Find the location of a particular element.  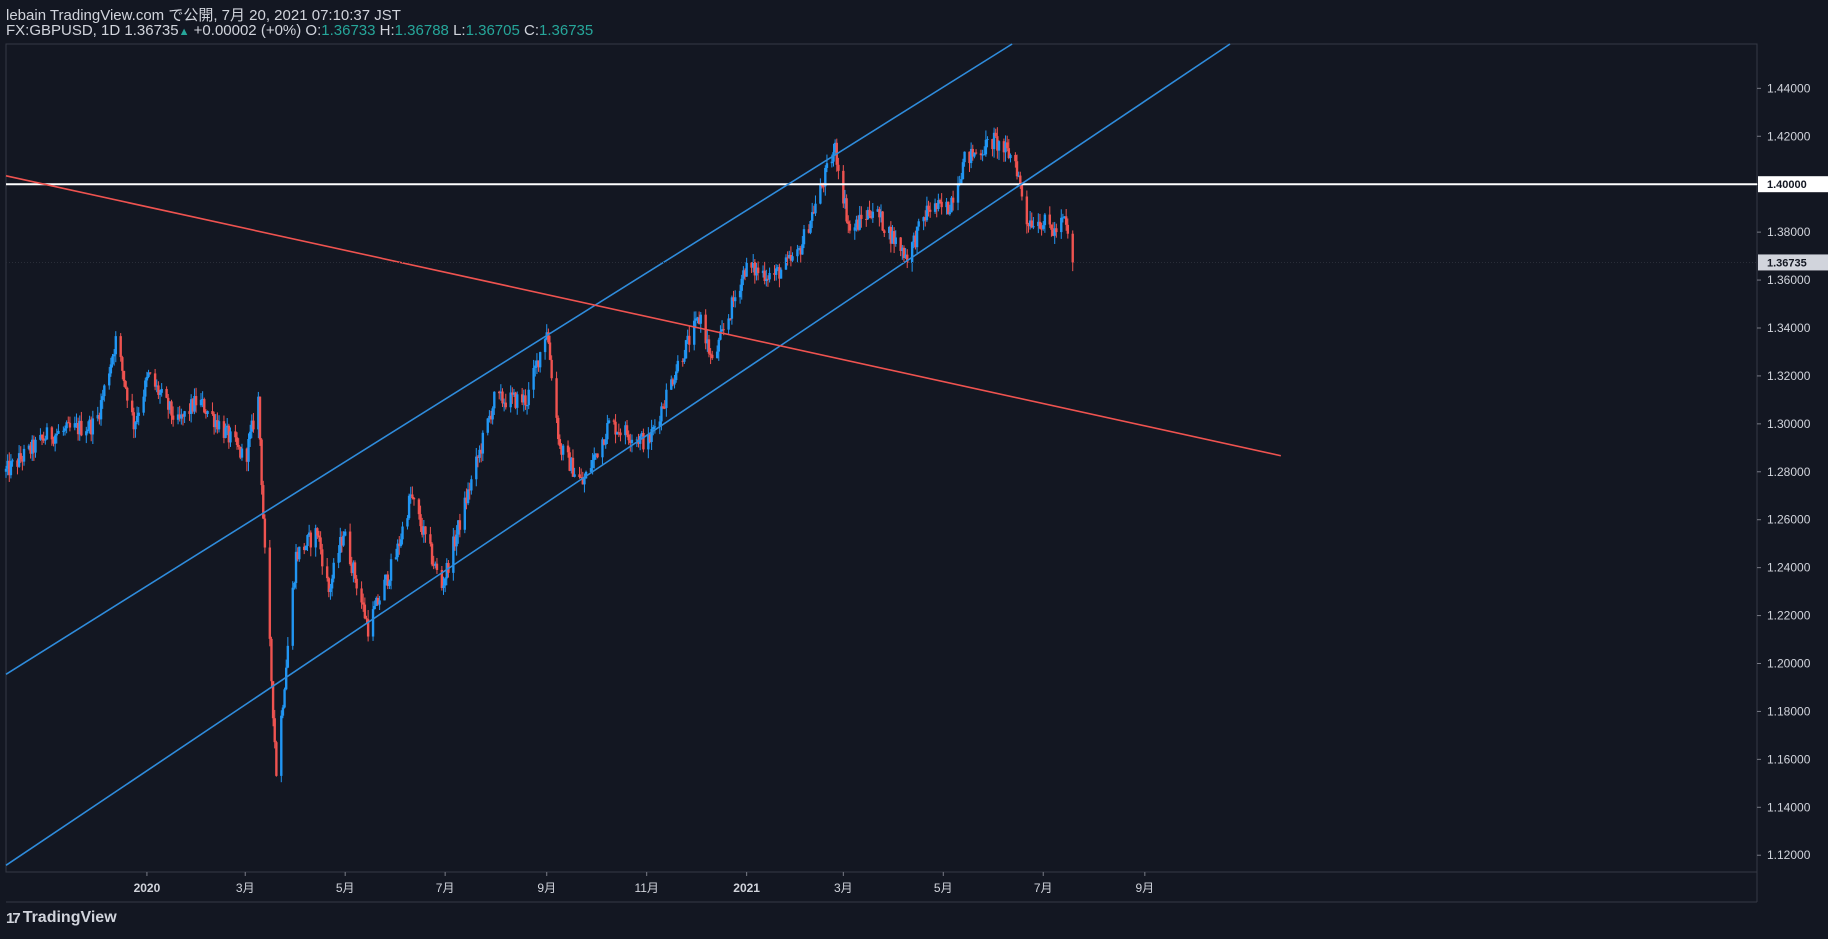

y-tick-label: 1.34000 is located at coordinates (1789, 328).